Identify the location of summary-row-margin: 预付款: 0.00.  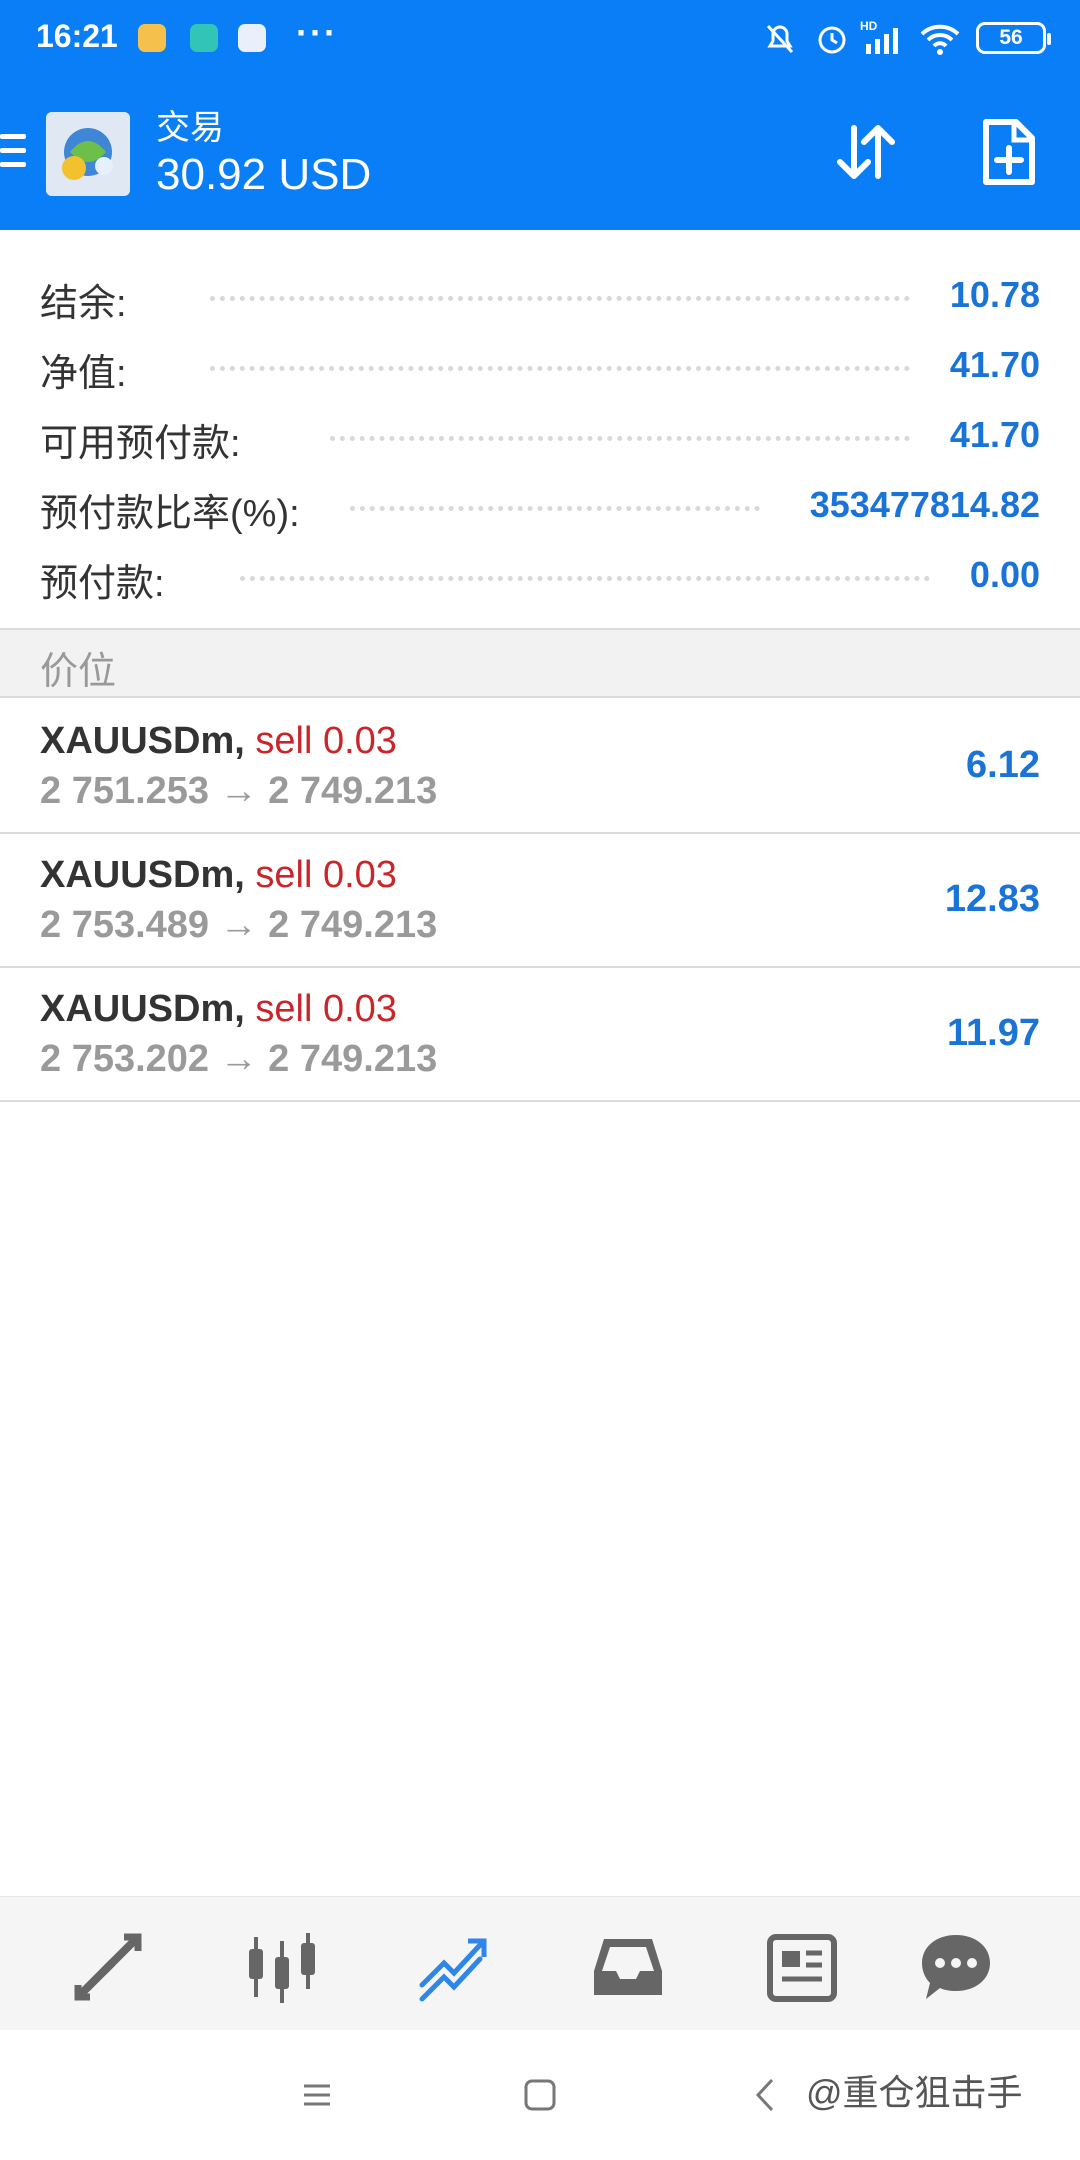
(540, 573).